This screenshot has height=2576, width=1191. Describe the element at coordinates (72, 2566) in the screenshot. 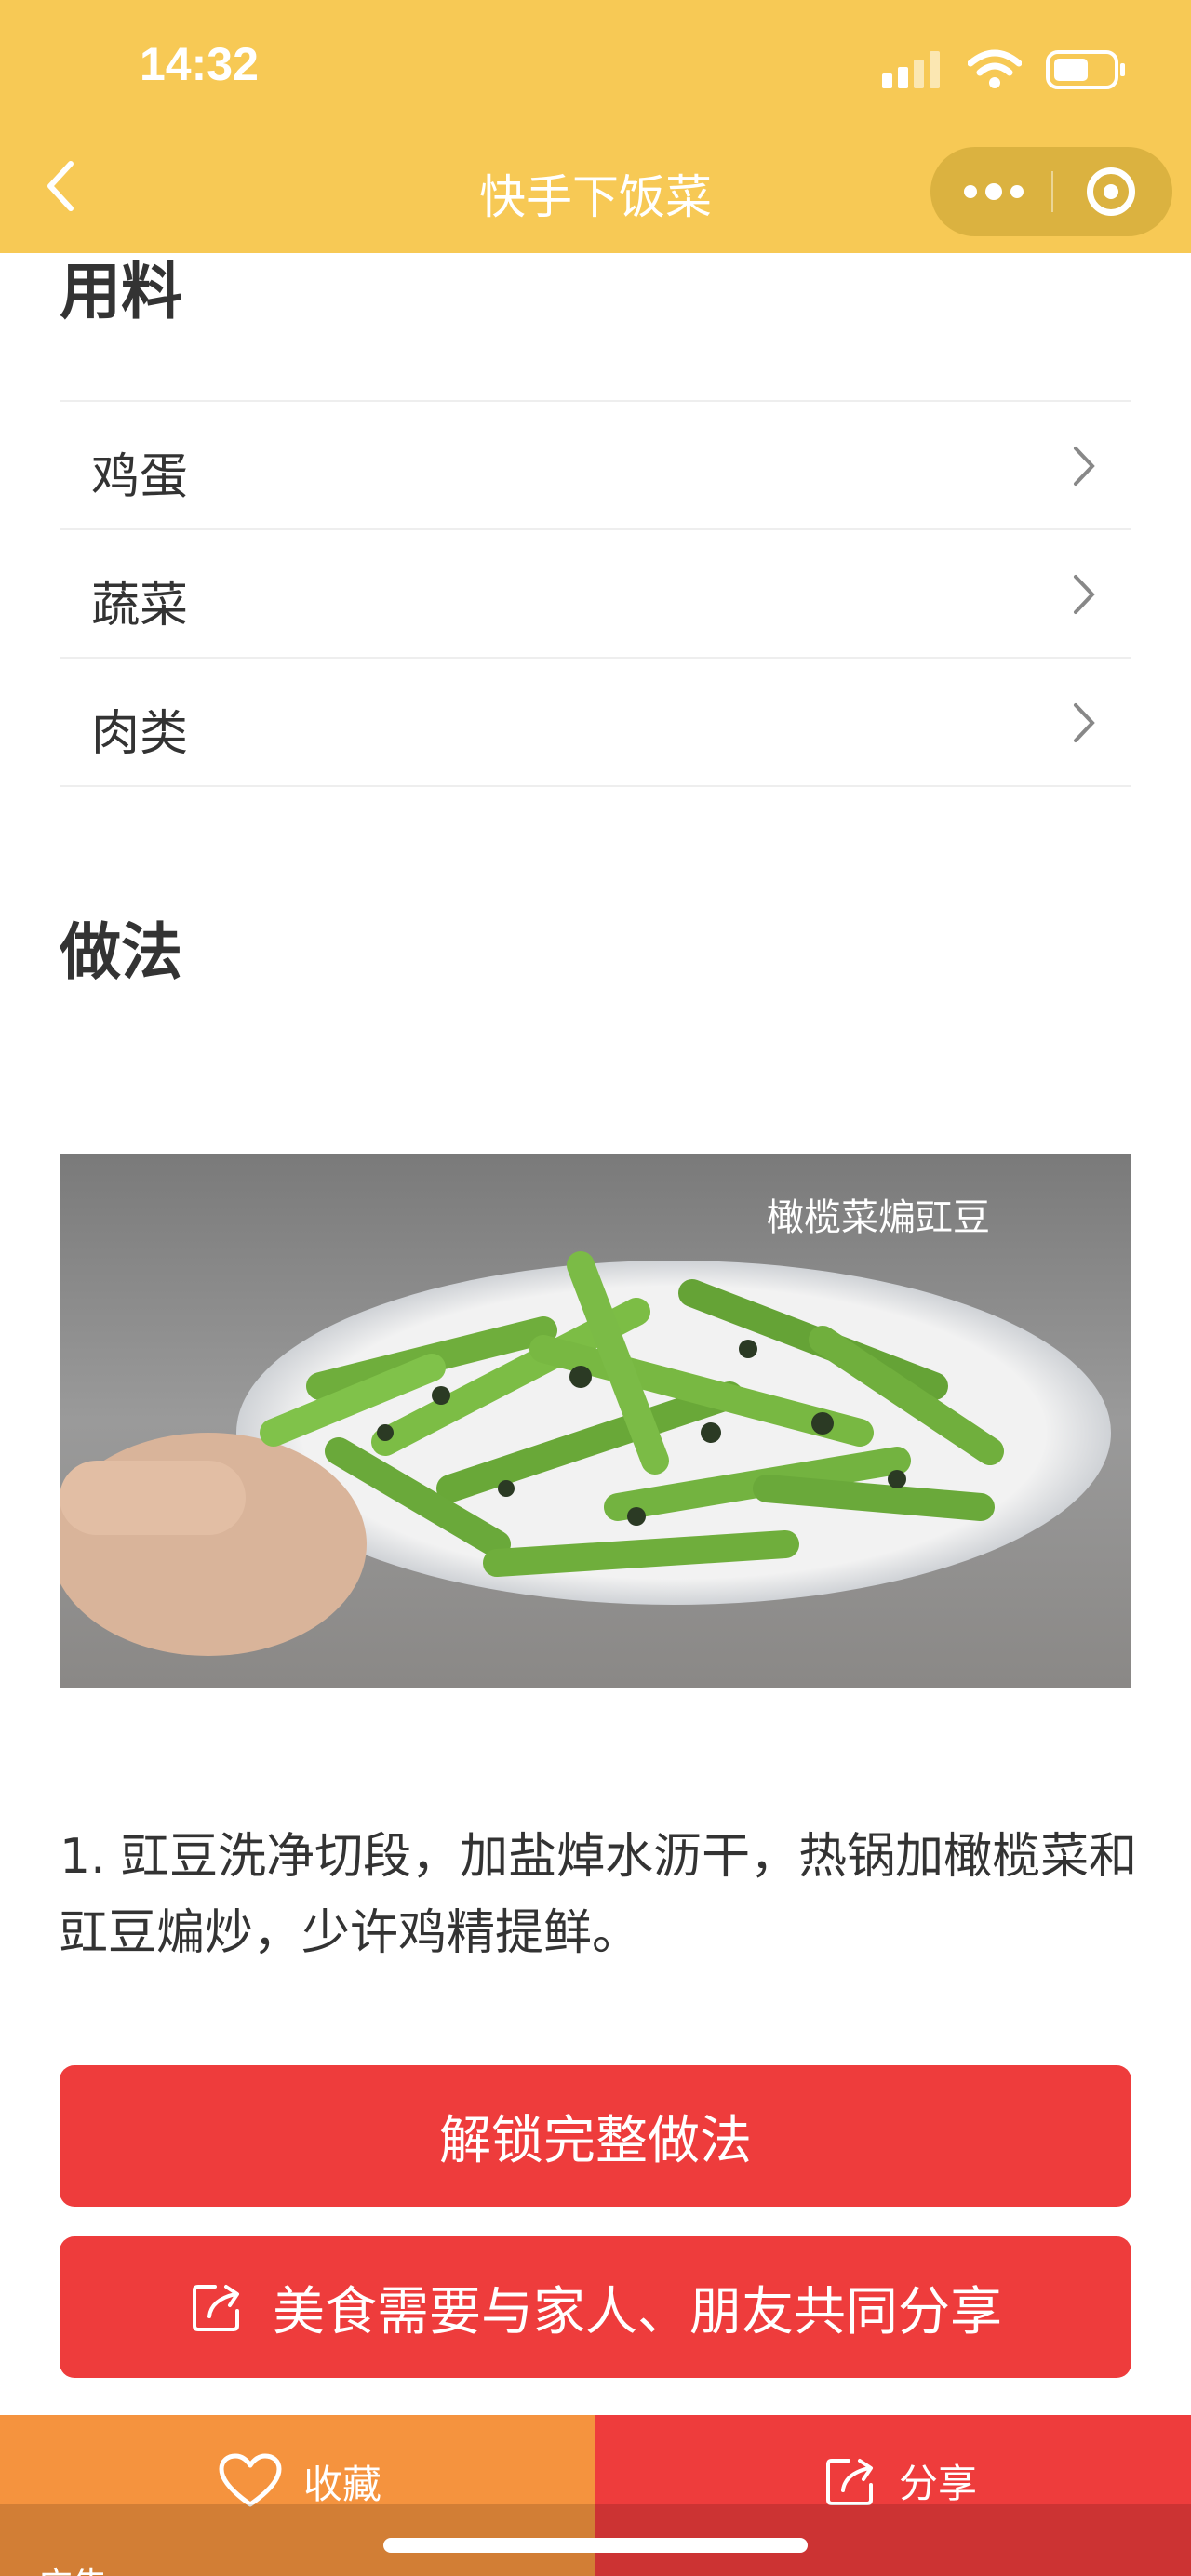

I see `ad-label: 广告` at that location.